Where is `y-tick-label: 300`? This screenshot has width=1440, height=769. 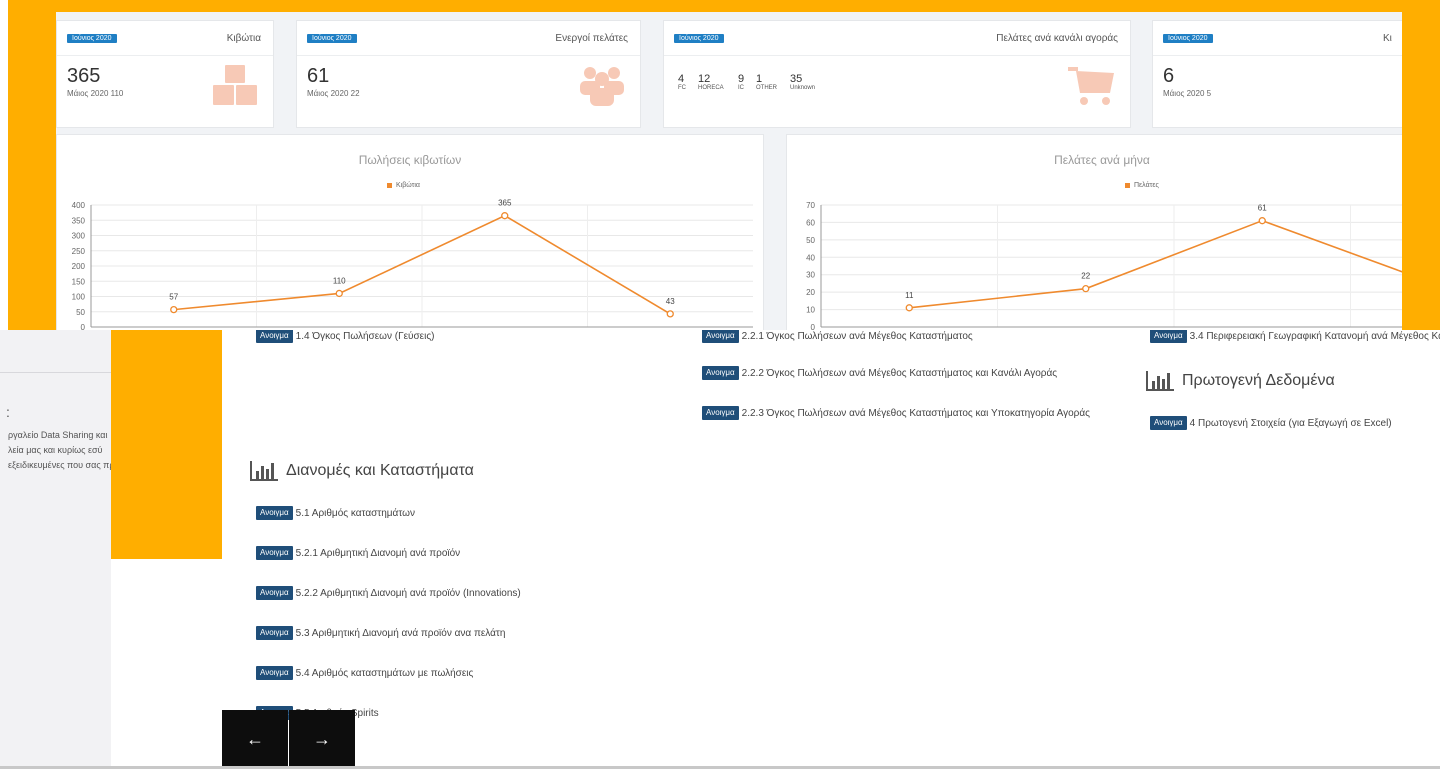
y-tick-label: 300 is located at coordinates (79, 236).